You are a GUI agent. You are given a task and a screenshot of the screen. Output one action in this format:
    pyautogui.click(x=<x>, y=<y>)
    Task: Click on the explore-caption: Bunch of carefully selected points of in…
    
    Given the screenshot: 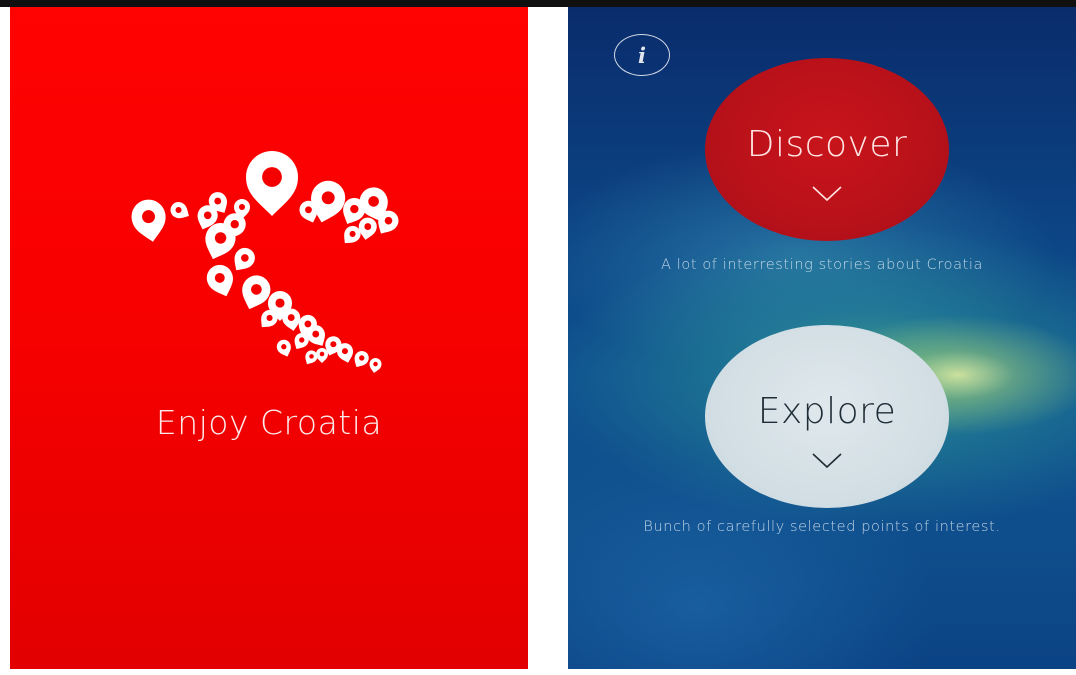 What is the action you would take?
    pyautogui.click(x=822, y=527)
    